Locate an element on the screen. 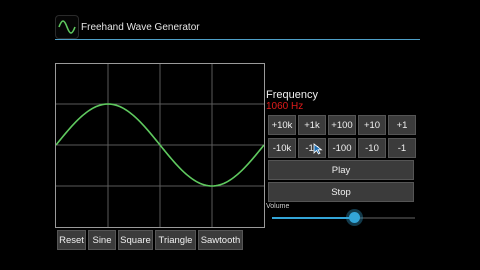 Image resolution: width=480 pixels, height=270 pixels. sawtooth-button: Sawtooth is located at coordinates (220, 240).